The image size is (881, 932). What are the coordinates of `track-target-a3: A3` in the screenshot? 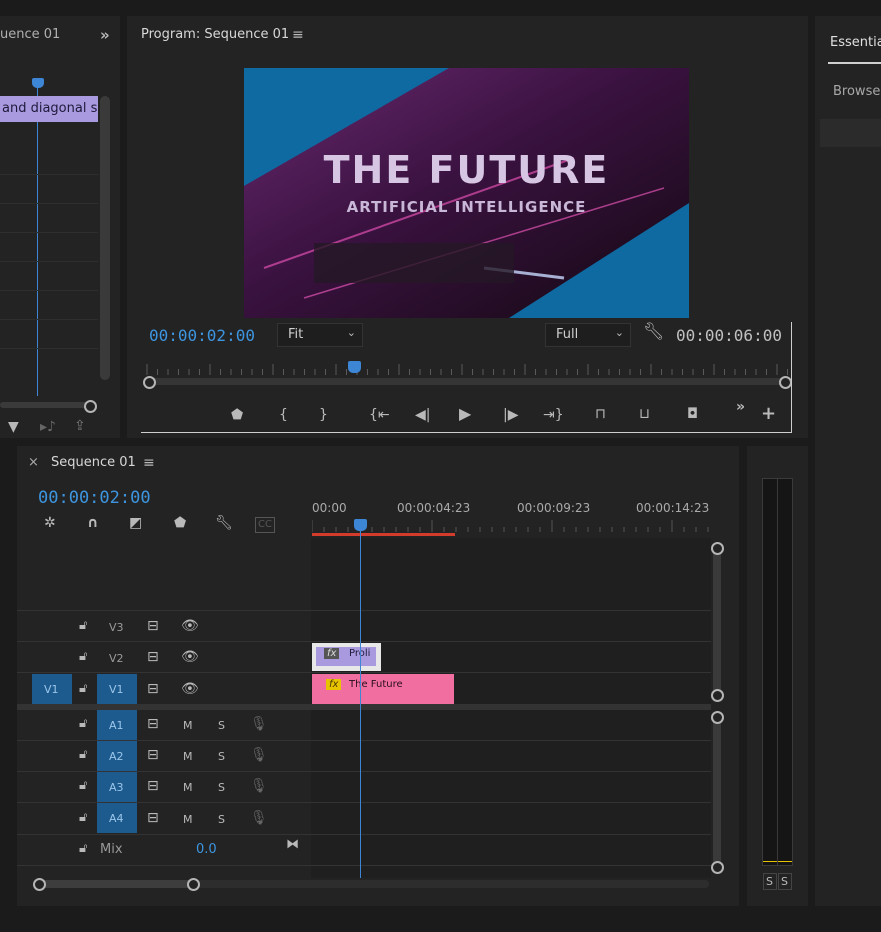 It's located at (117, 787).